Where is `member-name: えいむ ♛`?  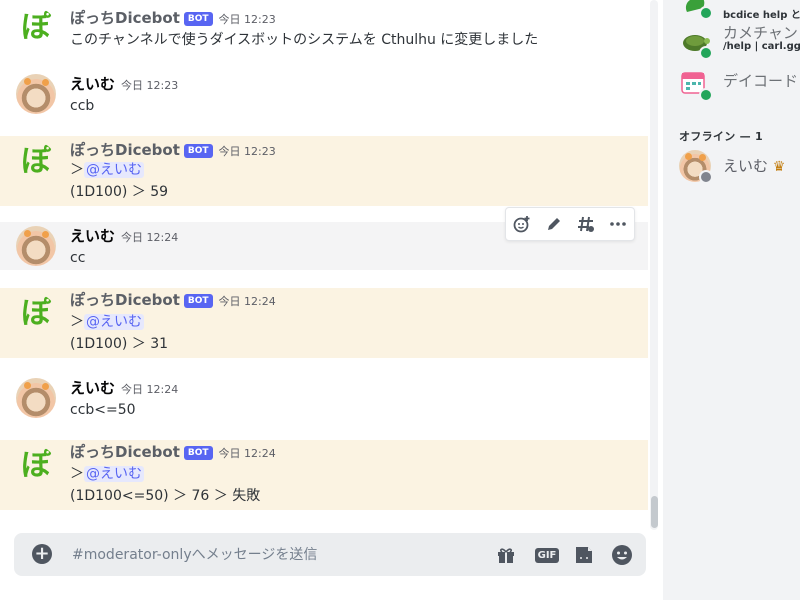
member-name: えいむ ♛ is located at coordinates (754, 166).